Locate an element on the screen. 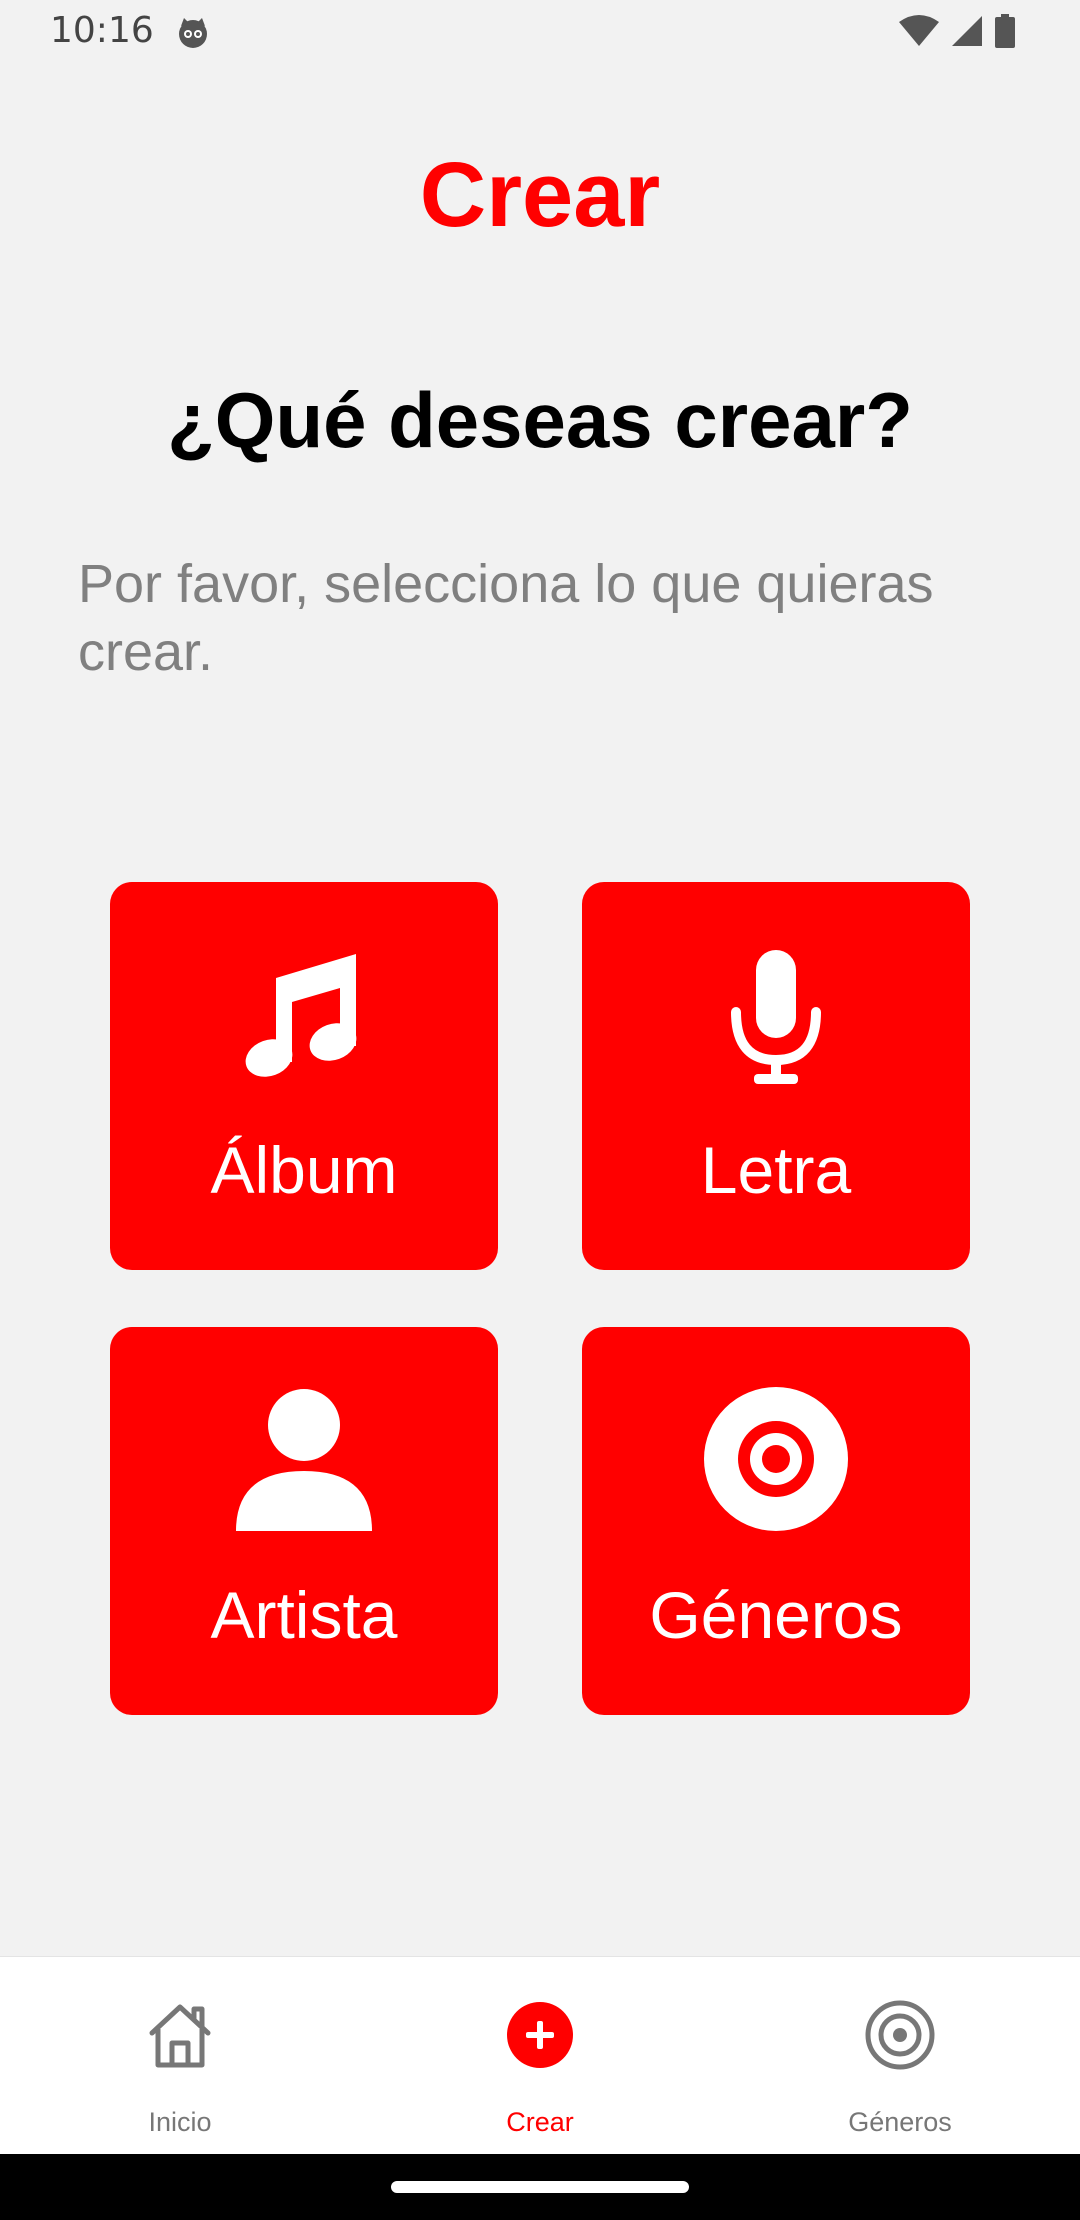 Image resolution: width=1080 pixels, height=2220 pixels. nav-label-generos: Géneros is located at coordinates (900, 2122).